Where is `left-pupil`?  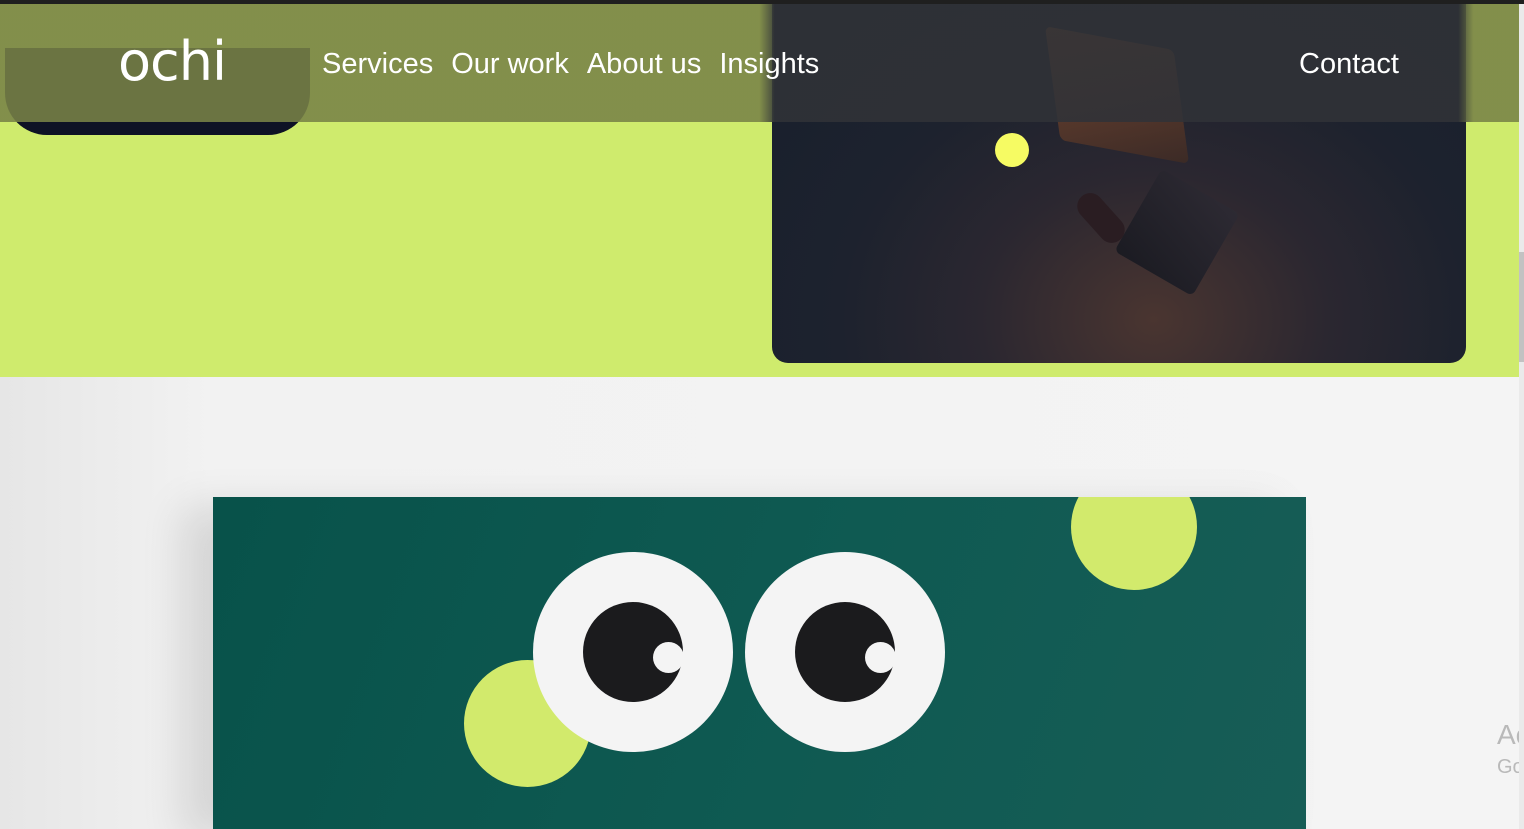
left-pupil is located at coordinates (633, 652).